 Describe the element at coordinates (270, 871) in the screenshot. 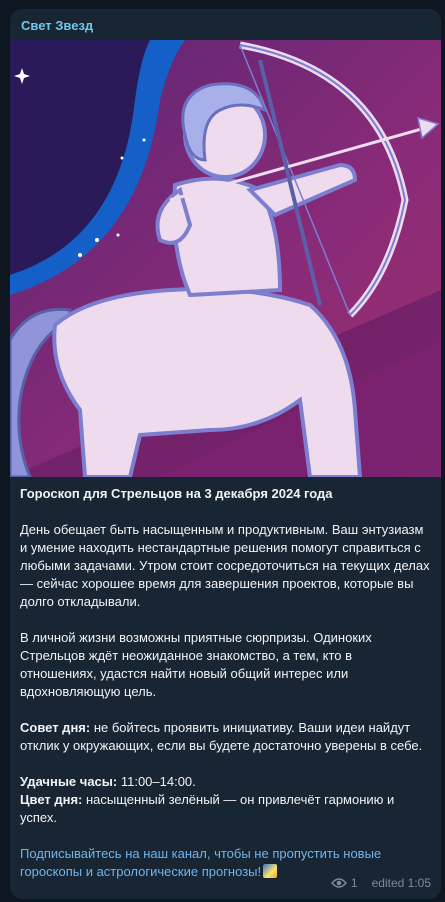

I see `stars-emoji-icon` at that location.